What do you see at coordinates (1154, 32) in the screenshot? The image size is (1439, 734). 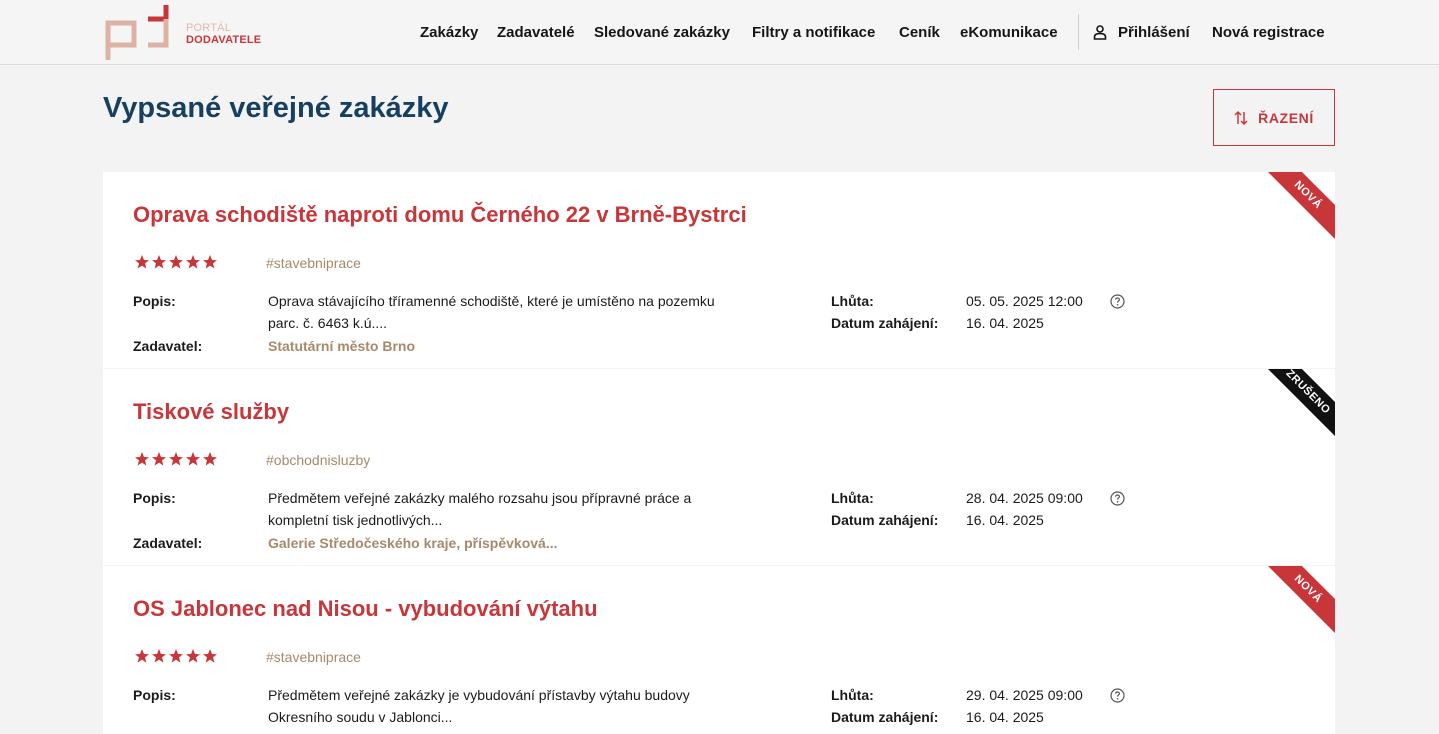 I see `login-label: Přihlášení` at bounding box center [1154, 32].